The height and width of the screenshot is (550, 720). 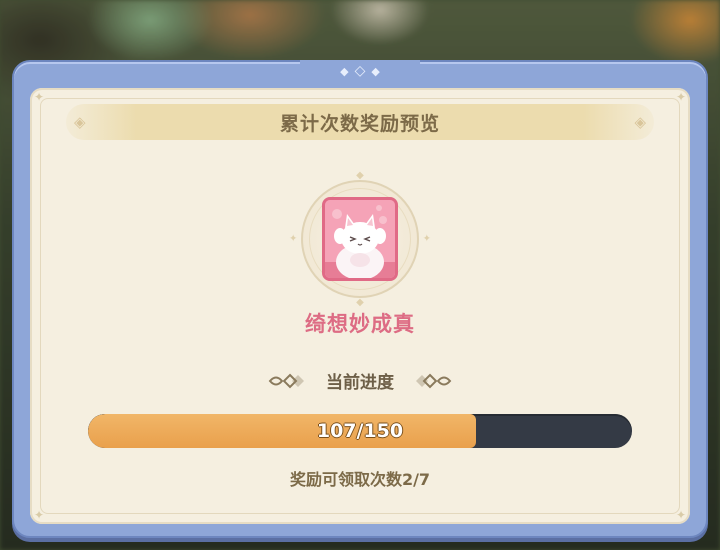 What do you see at coordinates (360, 324) in the screenshot?
I see `reward-item-name: 绮想妙成真` at bounding box center [360, 324].